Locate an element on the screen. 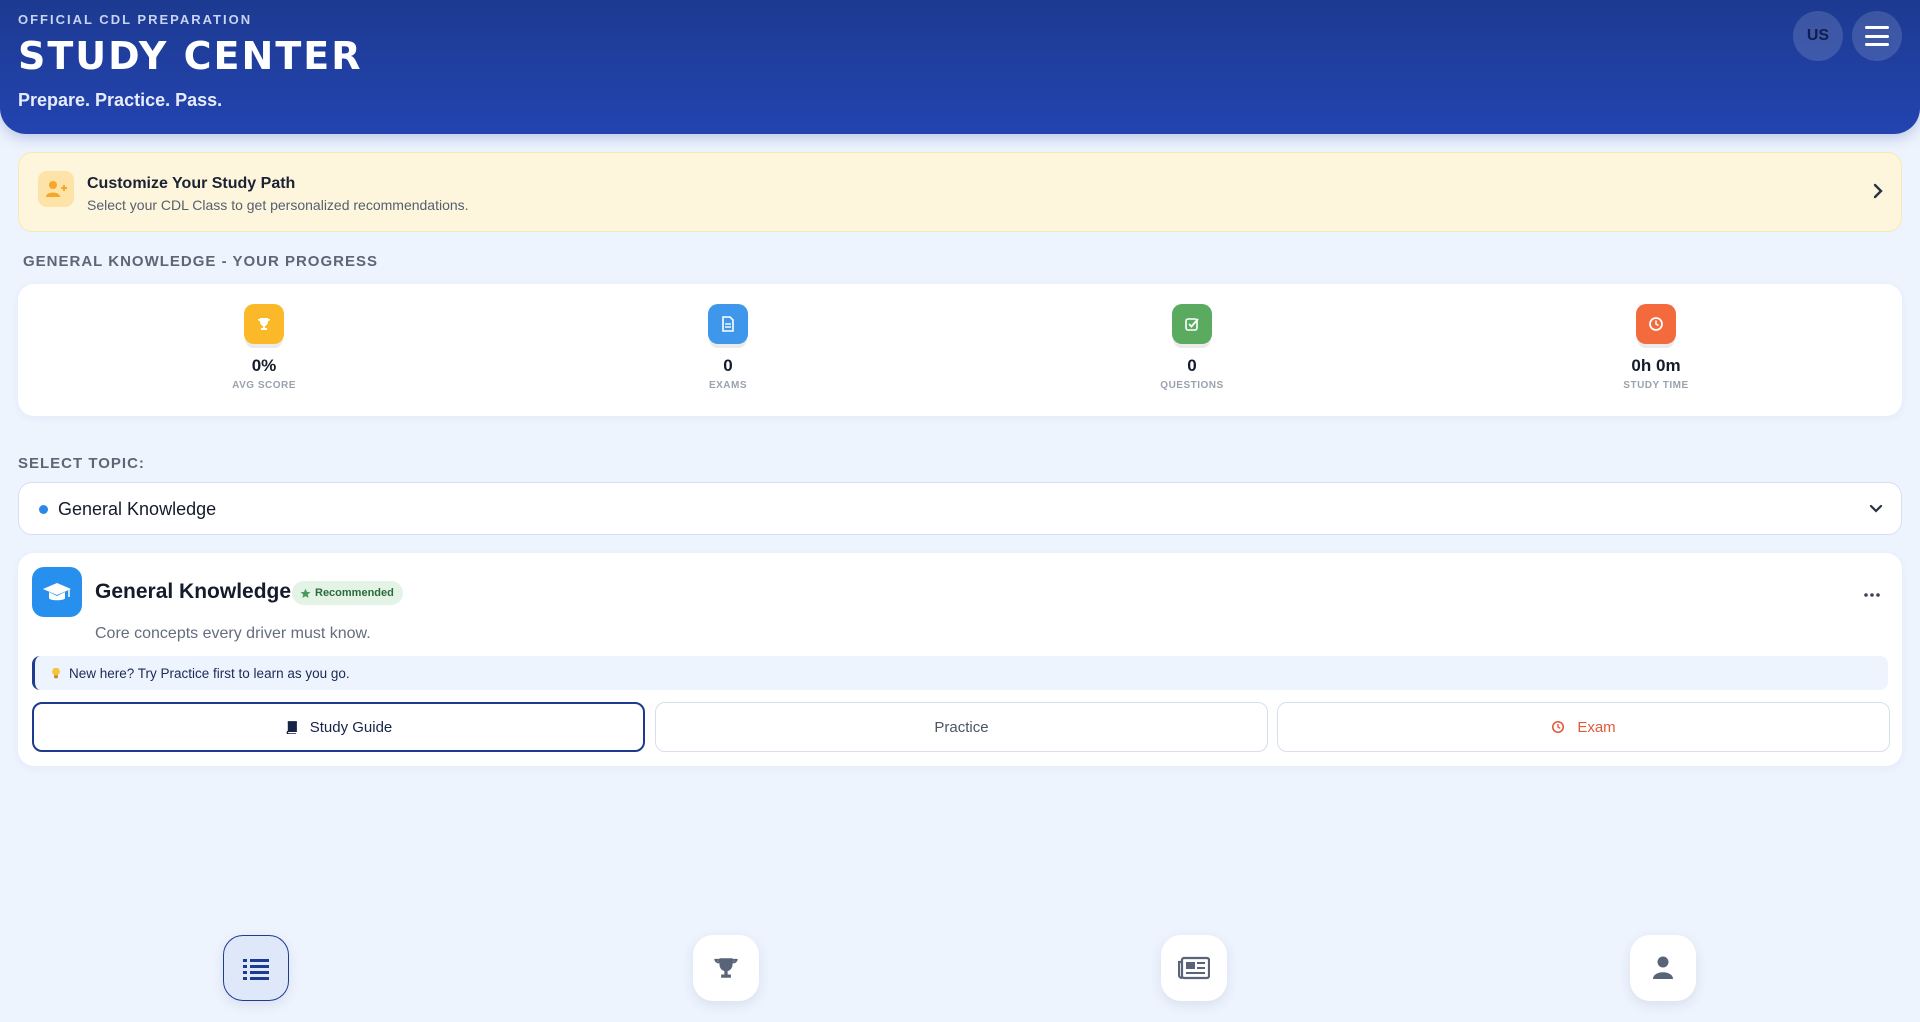  header-tagline: Prepare. Practice. Pass. is located at coordinates (120, 100).